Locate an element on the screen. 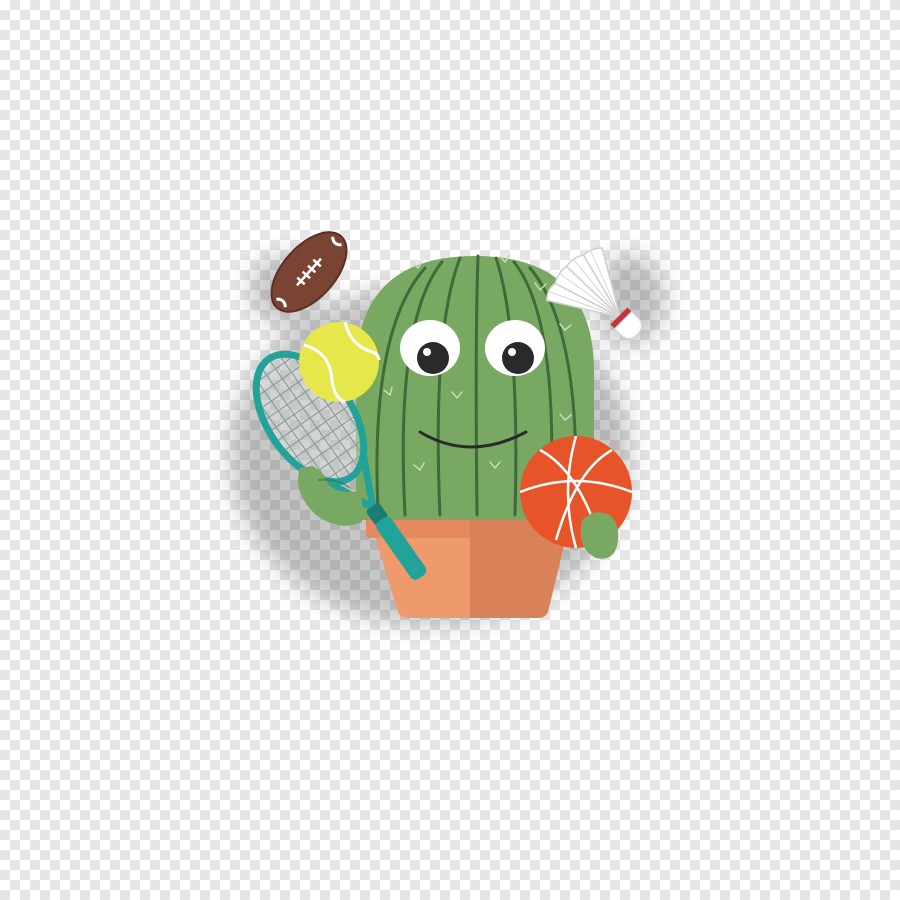 This screenshot has height=900, width=900. tennis-ball-icon is located at coordinates (340, 362).